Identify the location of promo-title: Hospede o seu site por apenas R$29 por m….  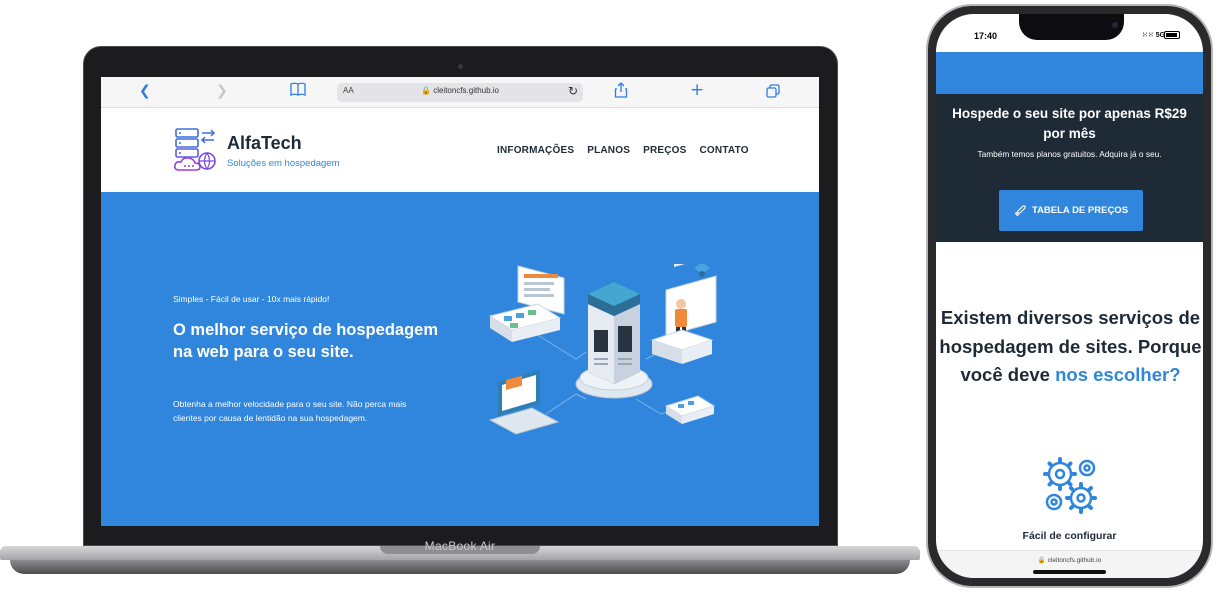
(1069, 123).